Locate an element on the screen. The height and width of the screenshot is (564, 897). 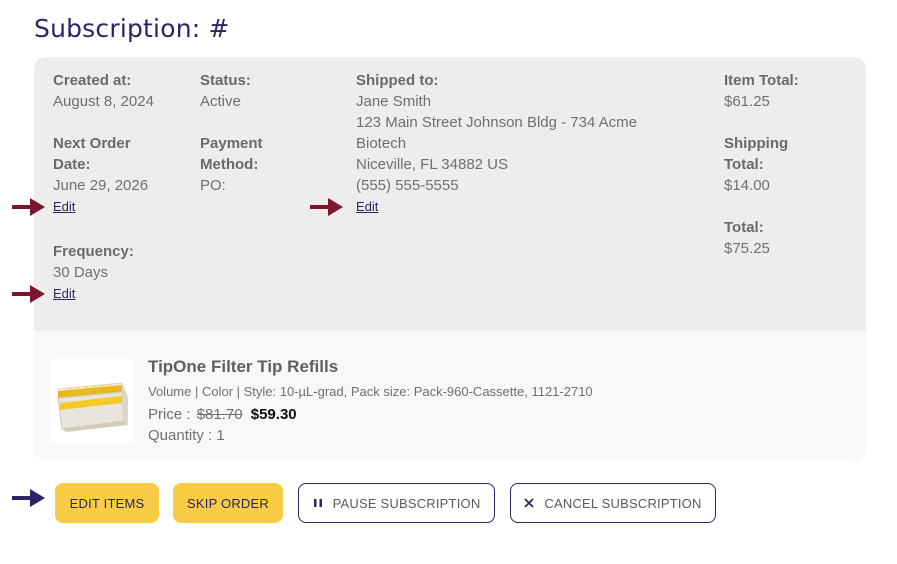
shipping-phone: (555) 555-5555 is located at coordinates (407, 185).